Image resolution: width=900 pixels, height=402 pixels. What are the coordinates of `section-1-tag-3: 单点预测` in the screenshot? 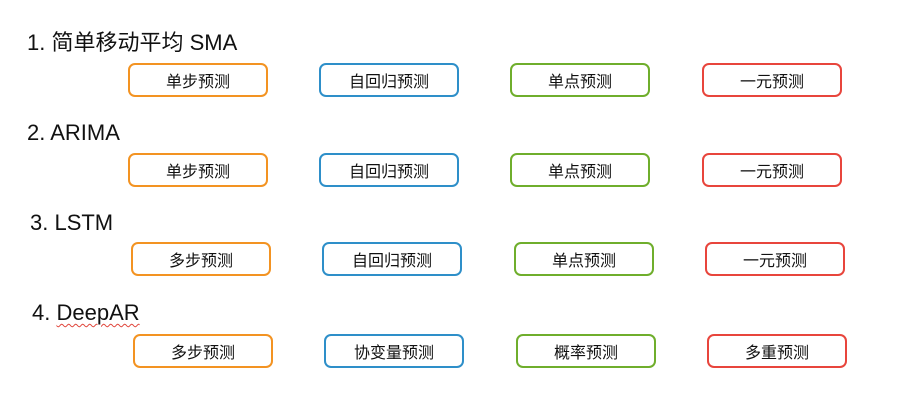 It's located at (580, 80).